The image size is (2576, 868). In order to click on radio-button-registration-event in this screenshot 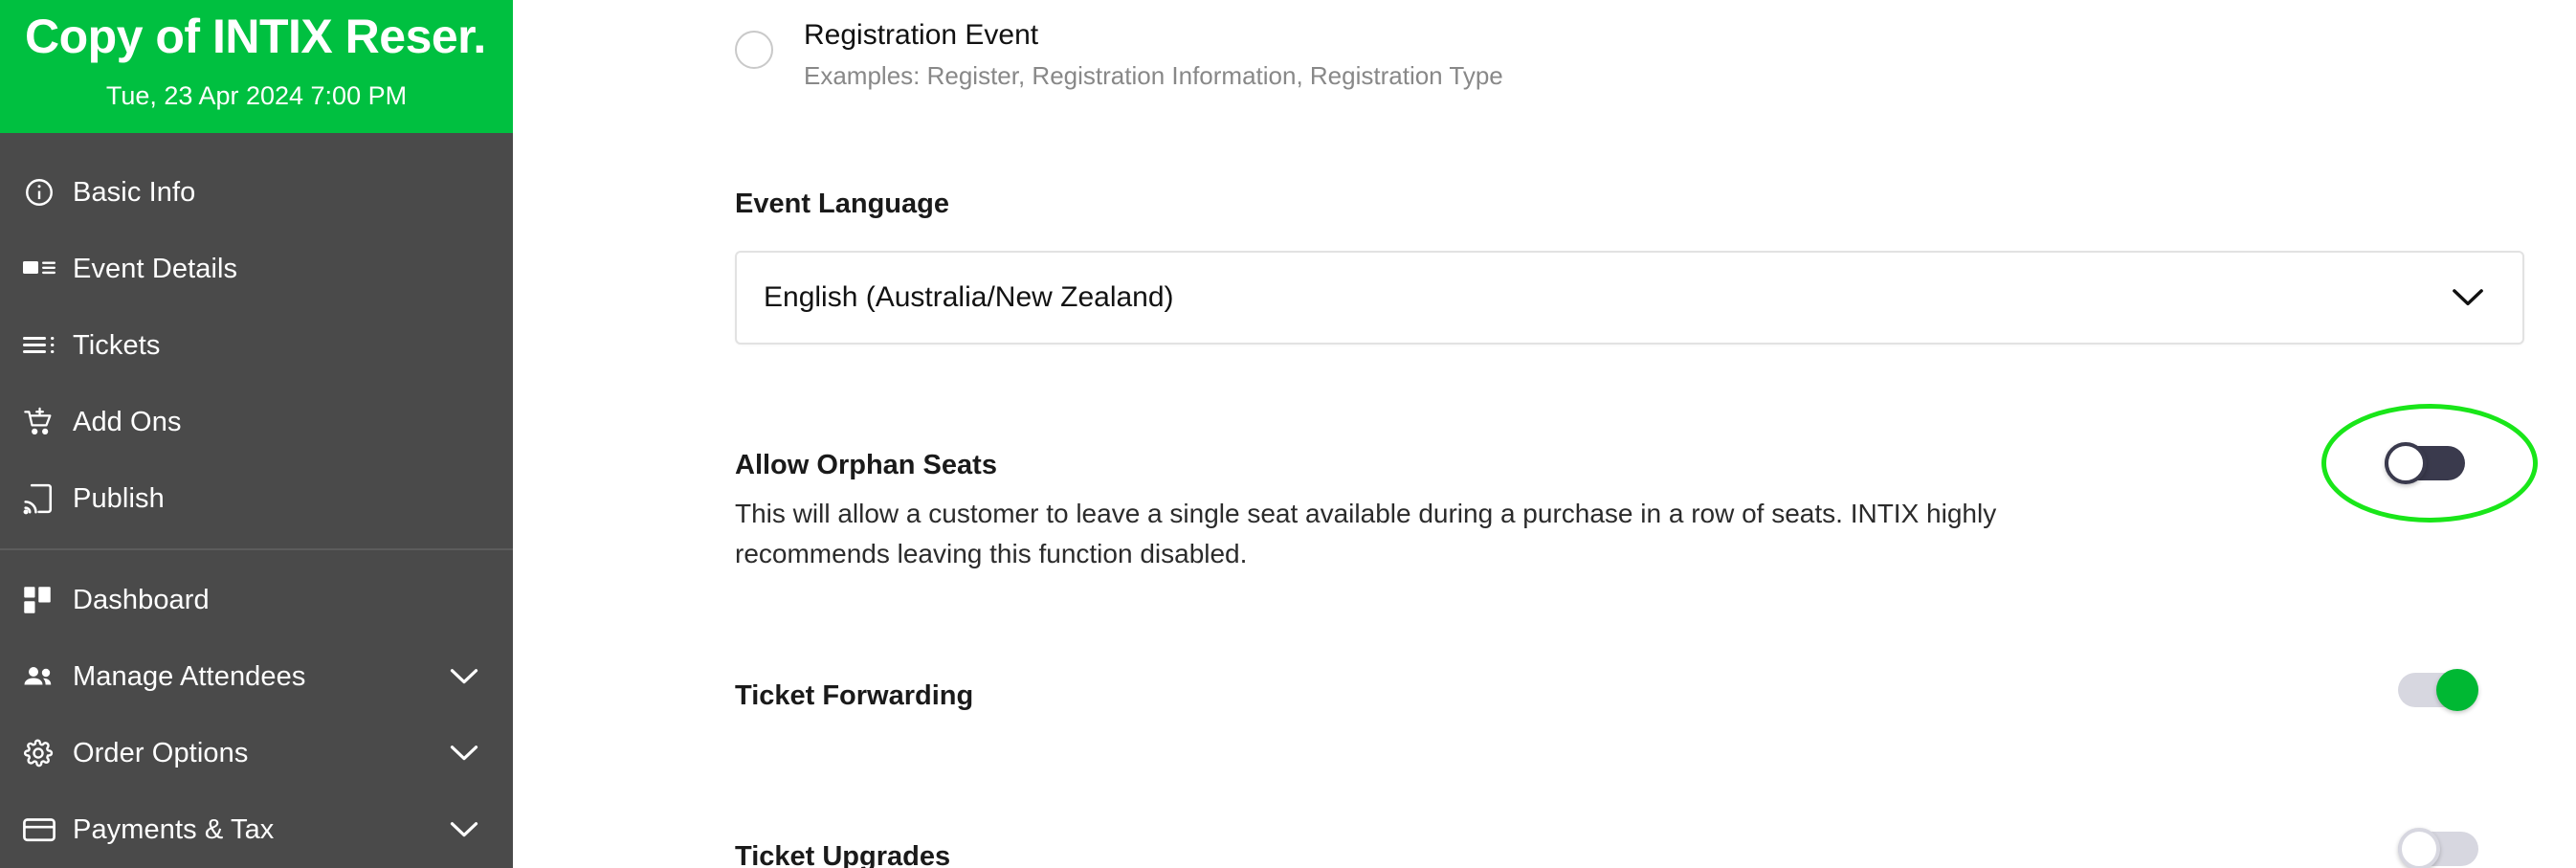, I will do `click(754, 50)`.